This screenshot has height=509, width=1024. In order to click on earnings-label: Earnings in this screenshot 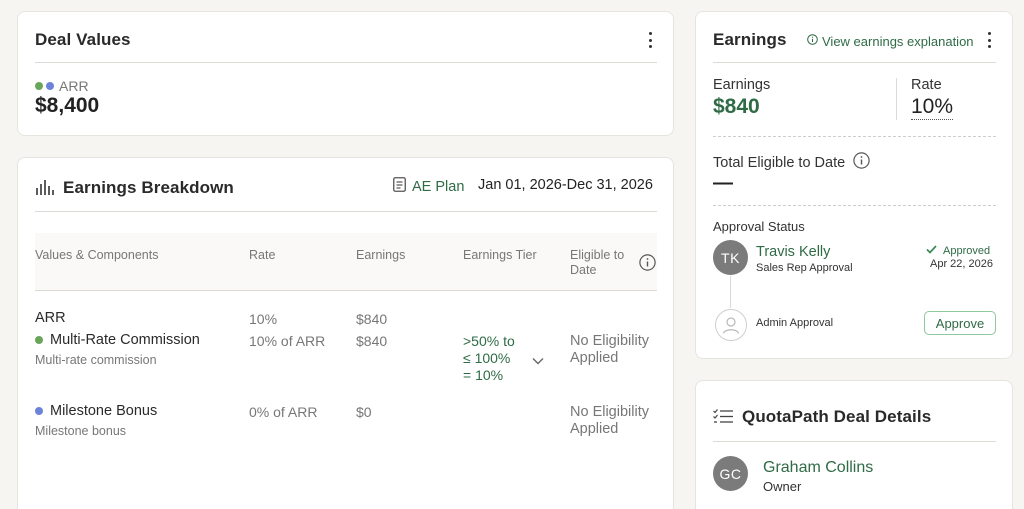, I will do `click(742, 85)`.